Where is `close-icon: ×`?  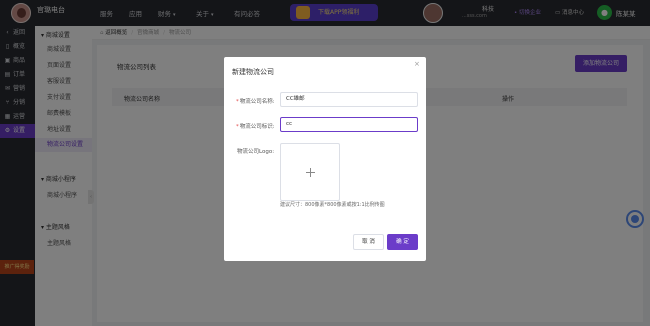 close-icon: × is located at coordinates (417, 64).